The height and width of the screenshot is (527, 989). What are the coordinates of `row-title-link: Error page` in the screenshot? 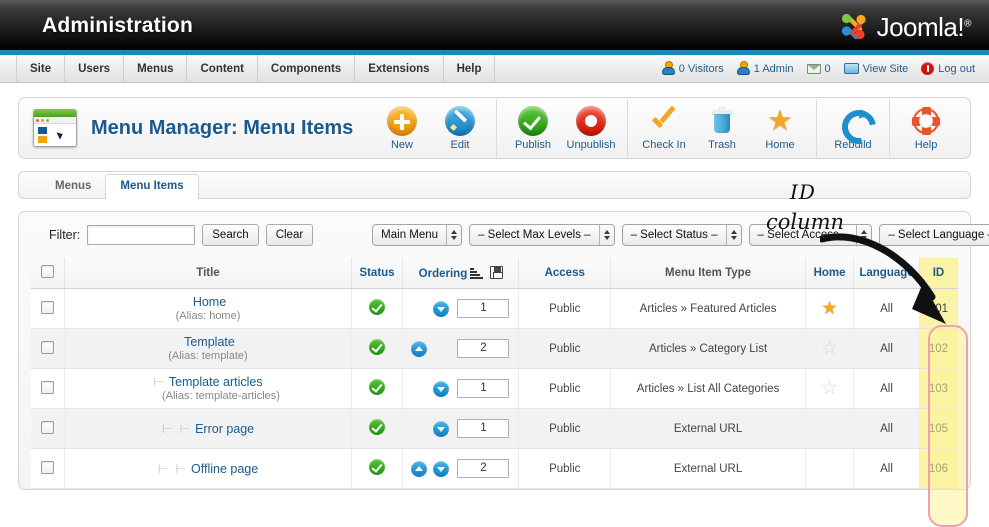 It's located at (224, 429).